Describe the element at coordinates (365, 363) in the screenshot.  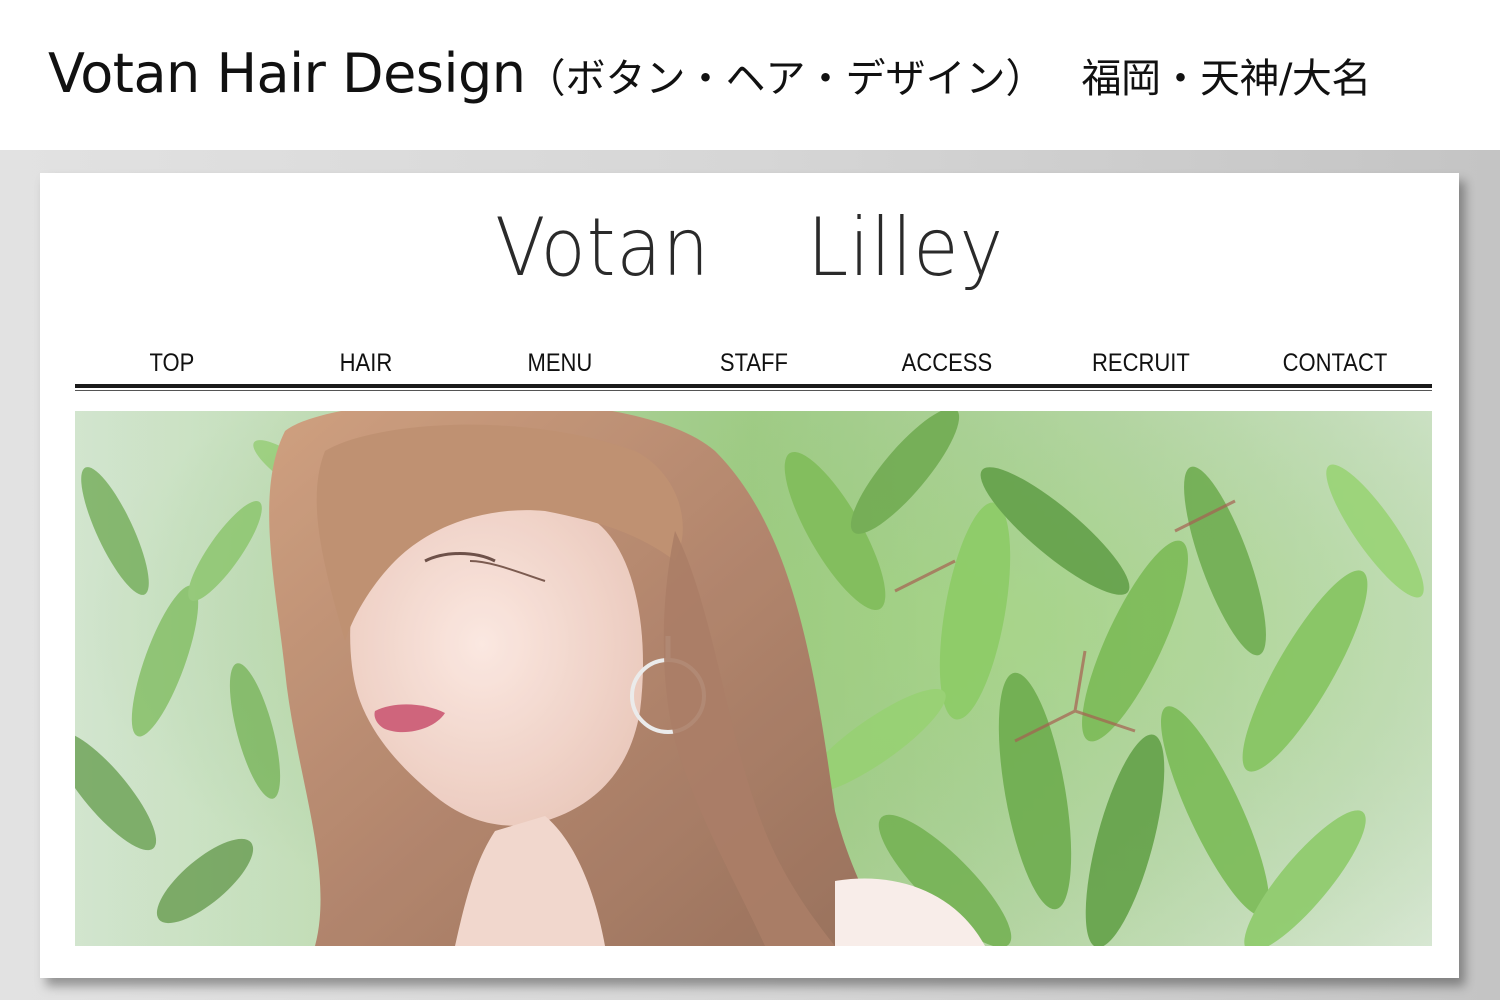
I see `nav-hair: HAIR` at that location.